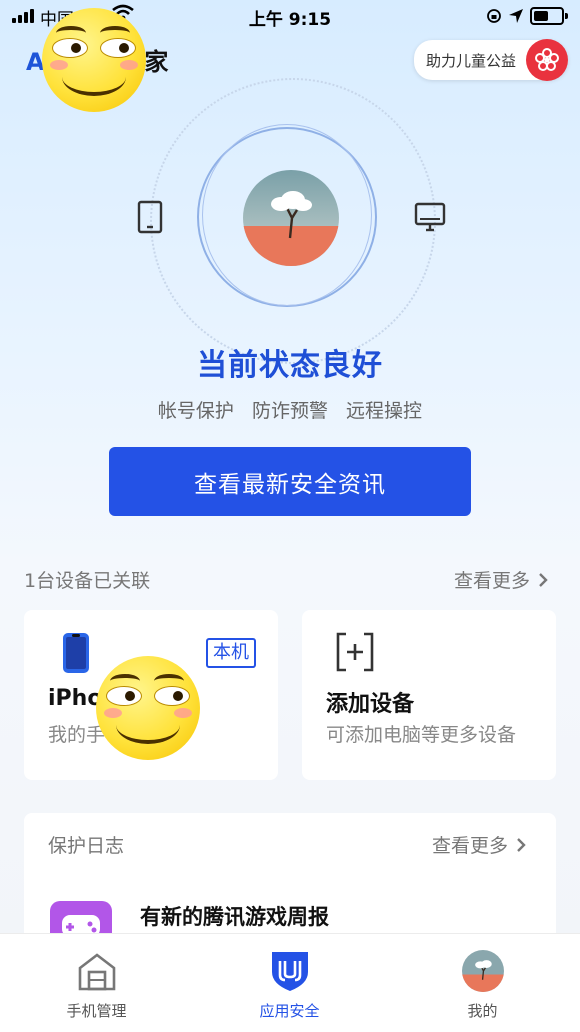 The width and height of the screenshot is (580, 1032). I want to click on device-subtitle: 我的手, so click(77, 735).